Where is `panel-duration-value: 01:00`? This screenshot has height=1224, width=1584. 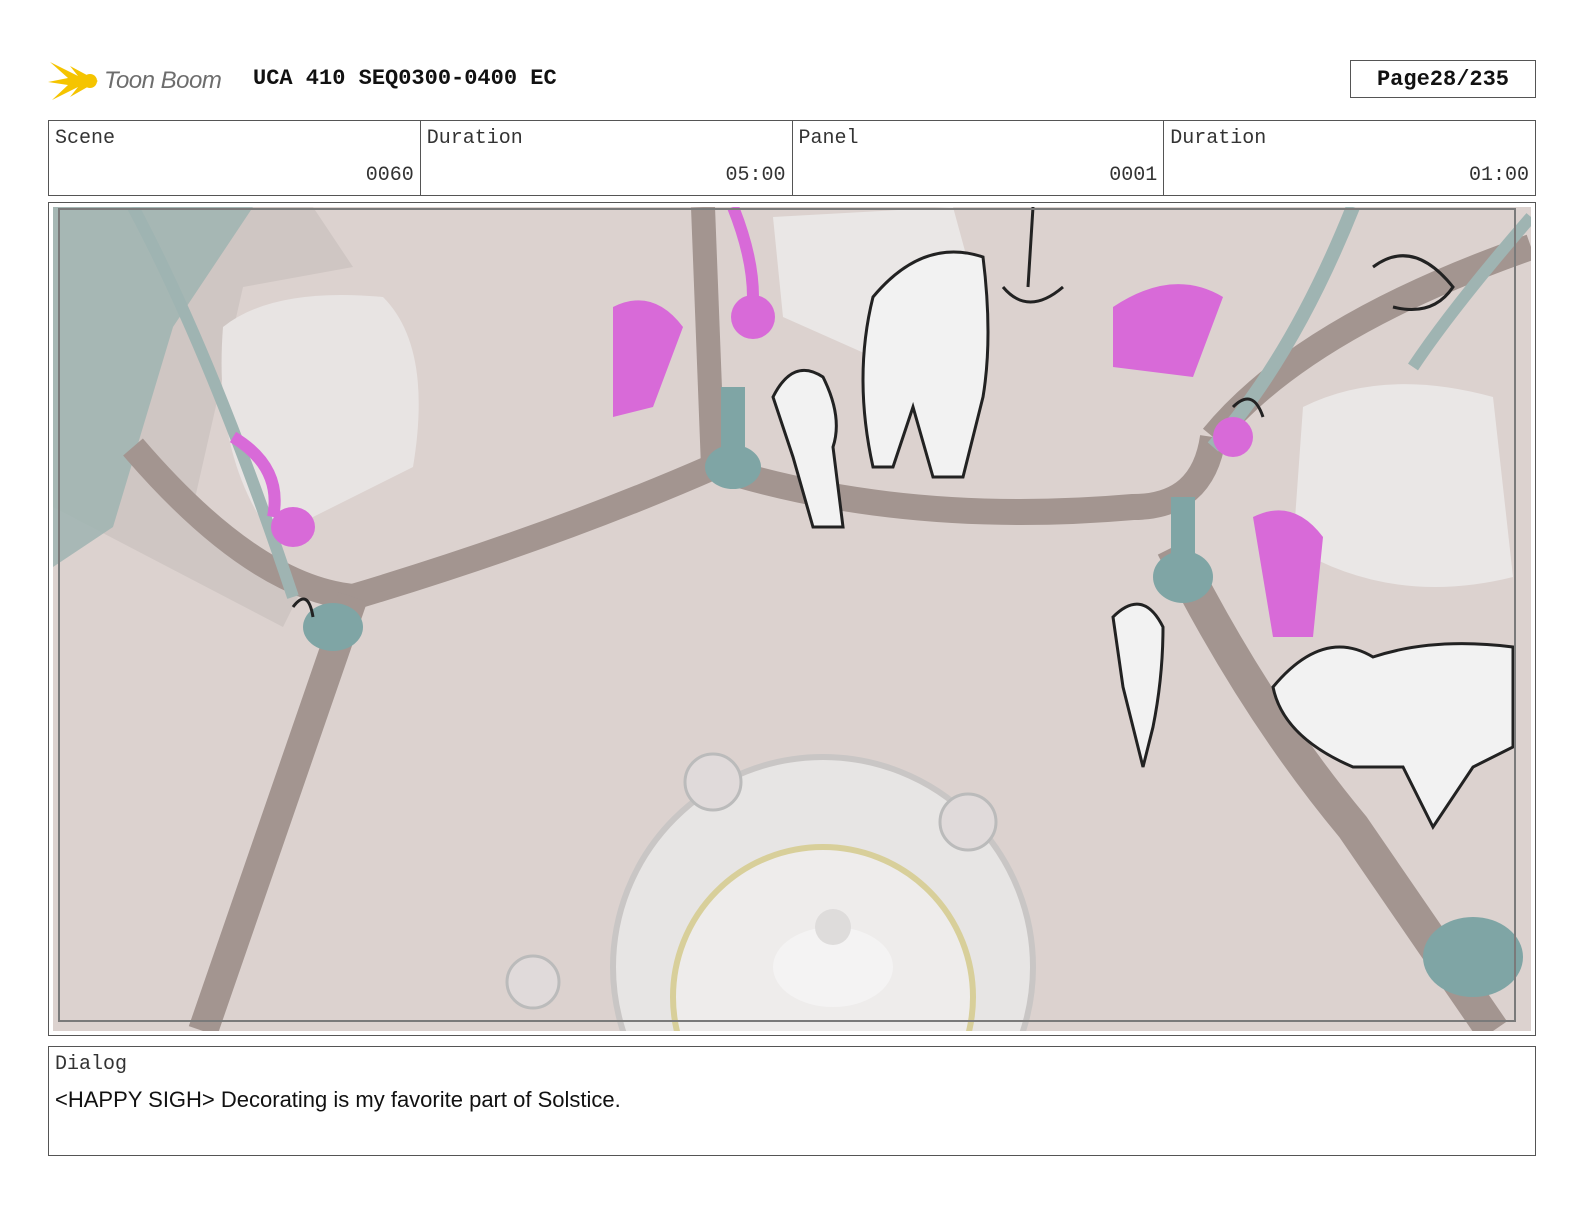 panel-duration-value: 01:00 is located at coordinates (1498, 175).